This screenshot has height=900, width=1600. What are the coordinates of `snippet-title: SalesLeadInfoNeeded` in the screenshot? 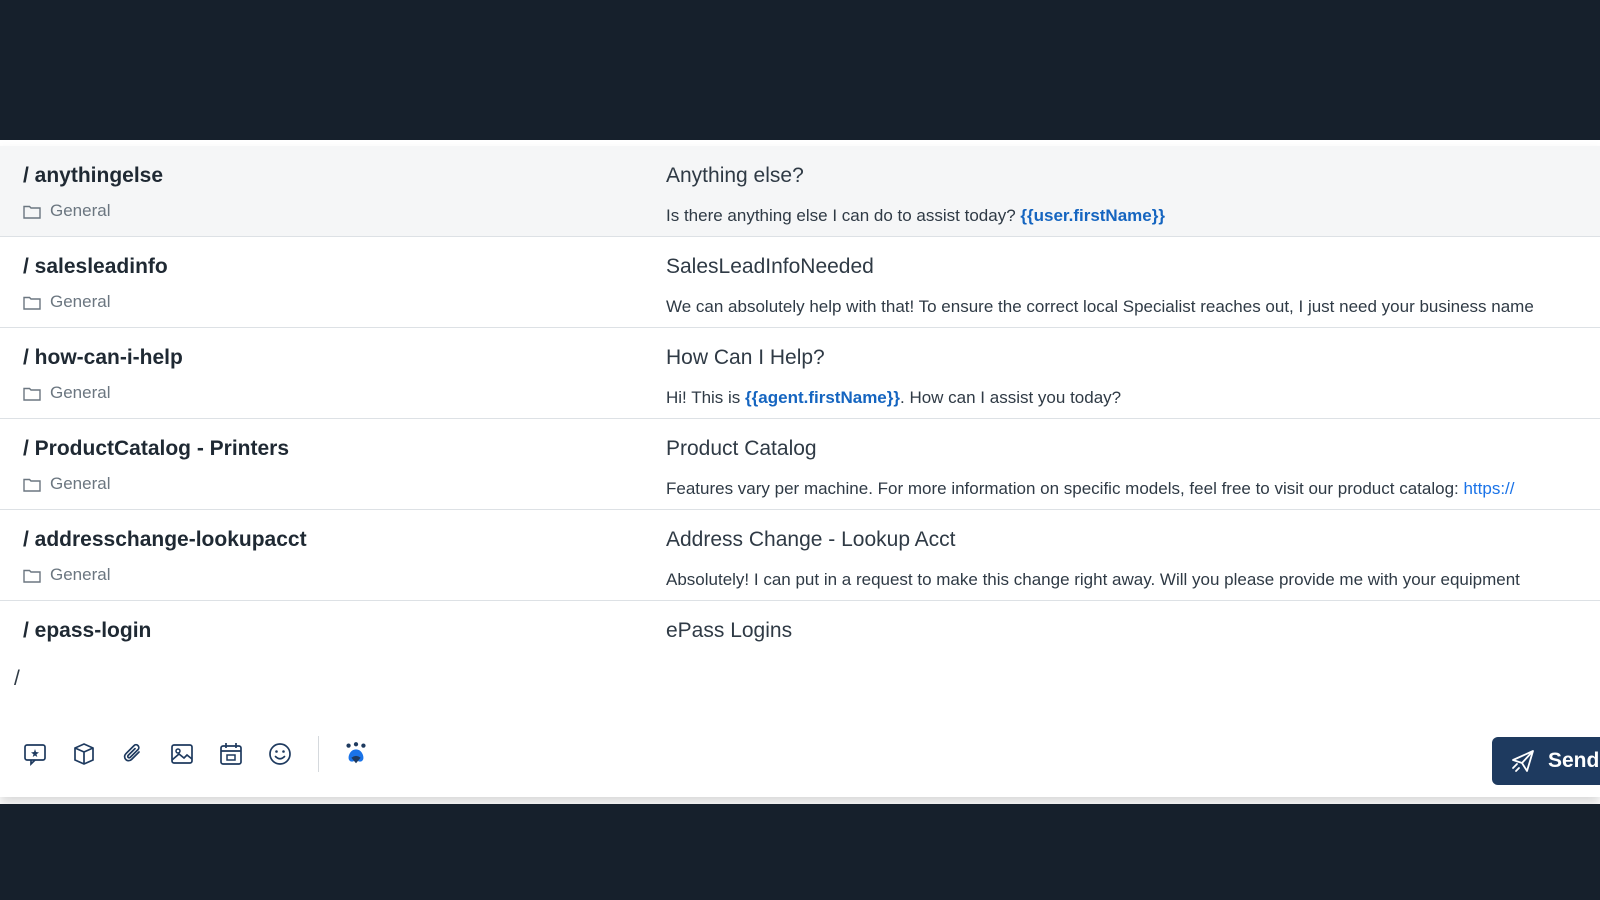 It's located at (770, 266).